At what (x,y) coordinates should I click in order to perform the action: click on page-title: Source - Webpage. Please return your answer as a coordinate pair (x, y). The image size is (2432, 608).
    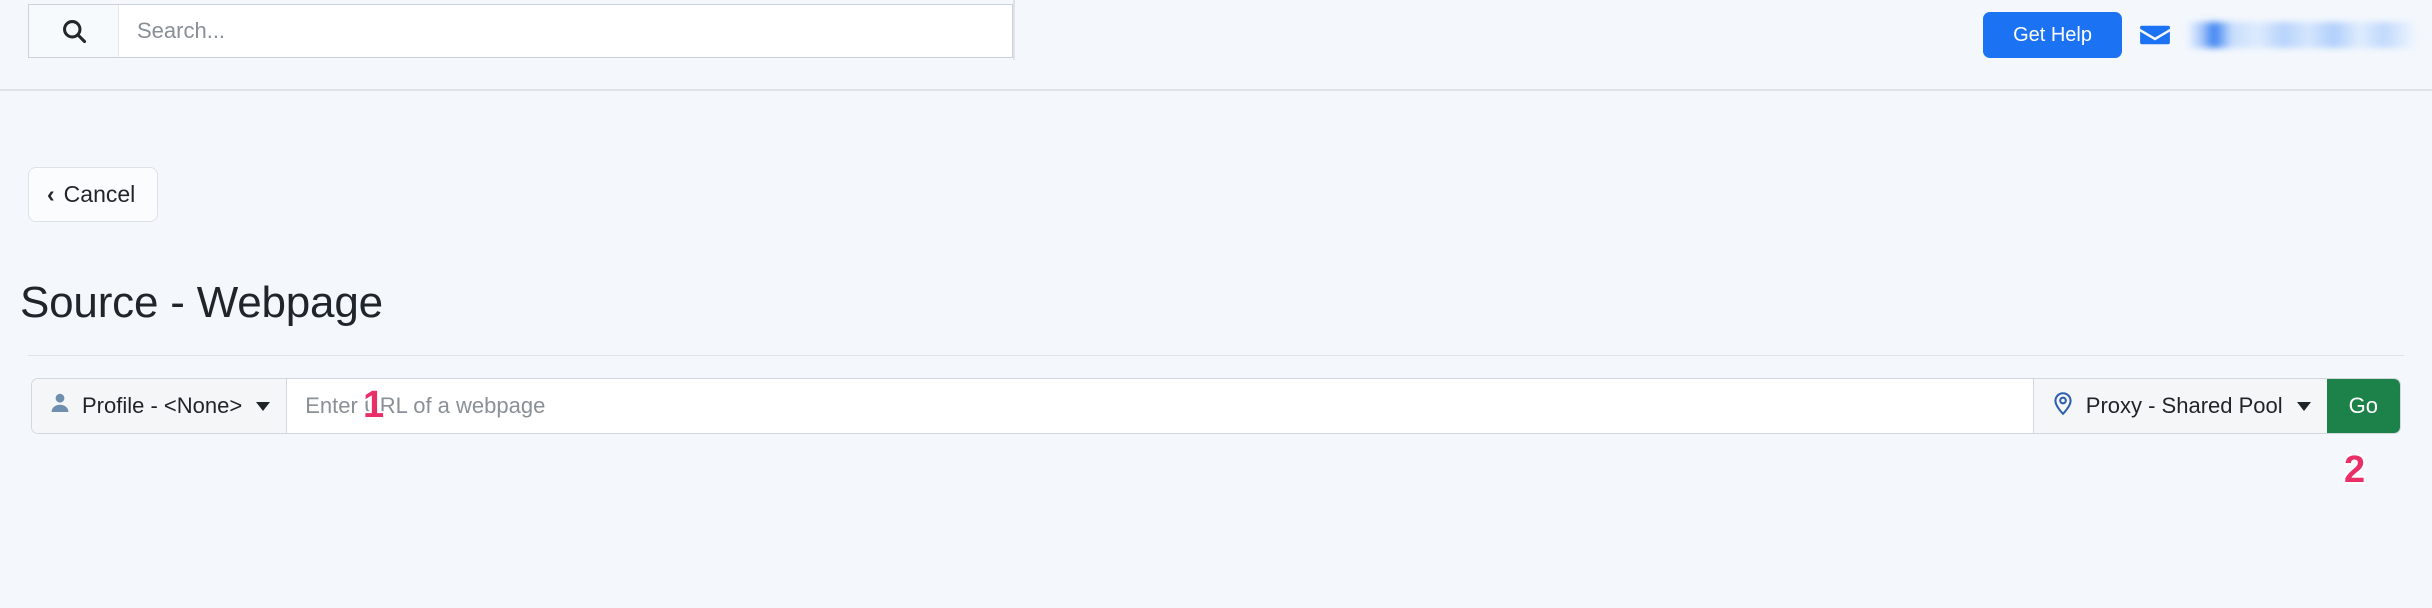
    Looking at the image, I should click on (201, 302).